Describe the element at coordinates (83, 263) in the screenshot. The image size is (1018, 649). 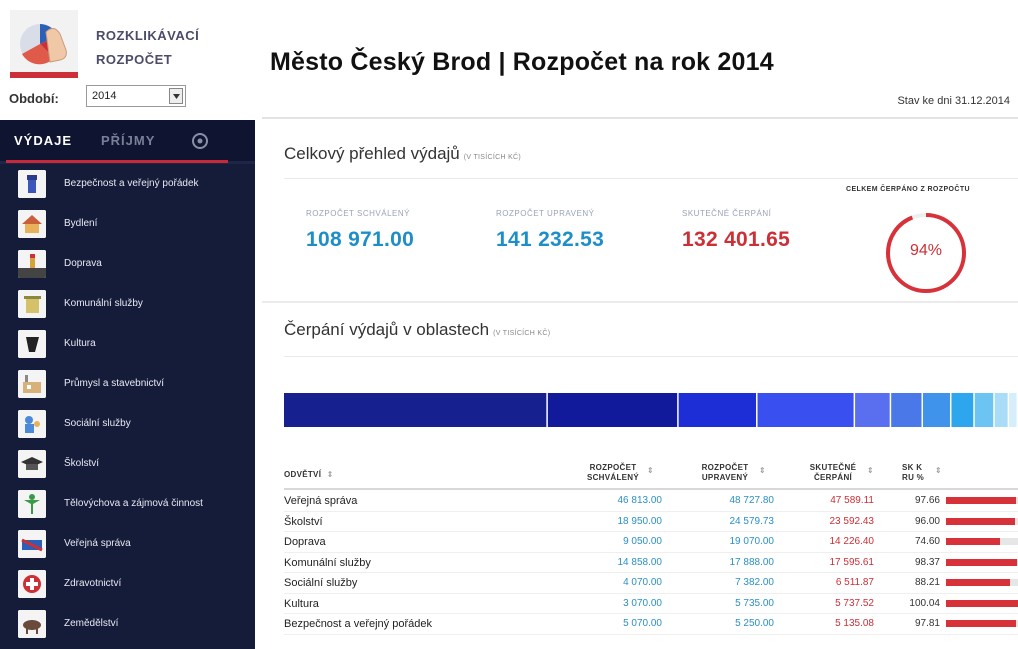
I see `sidebar-item-label: Doprava` at that location.